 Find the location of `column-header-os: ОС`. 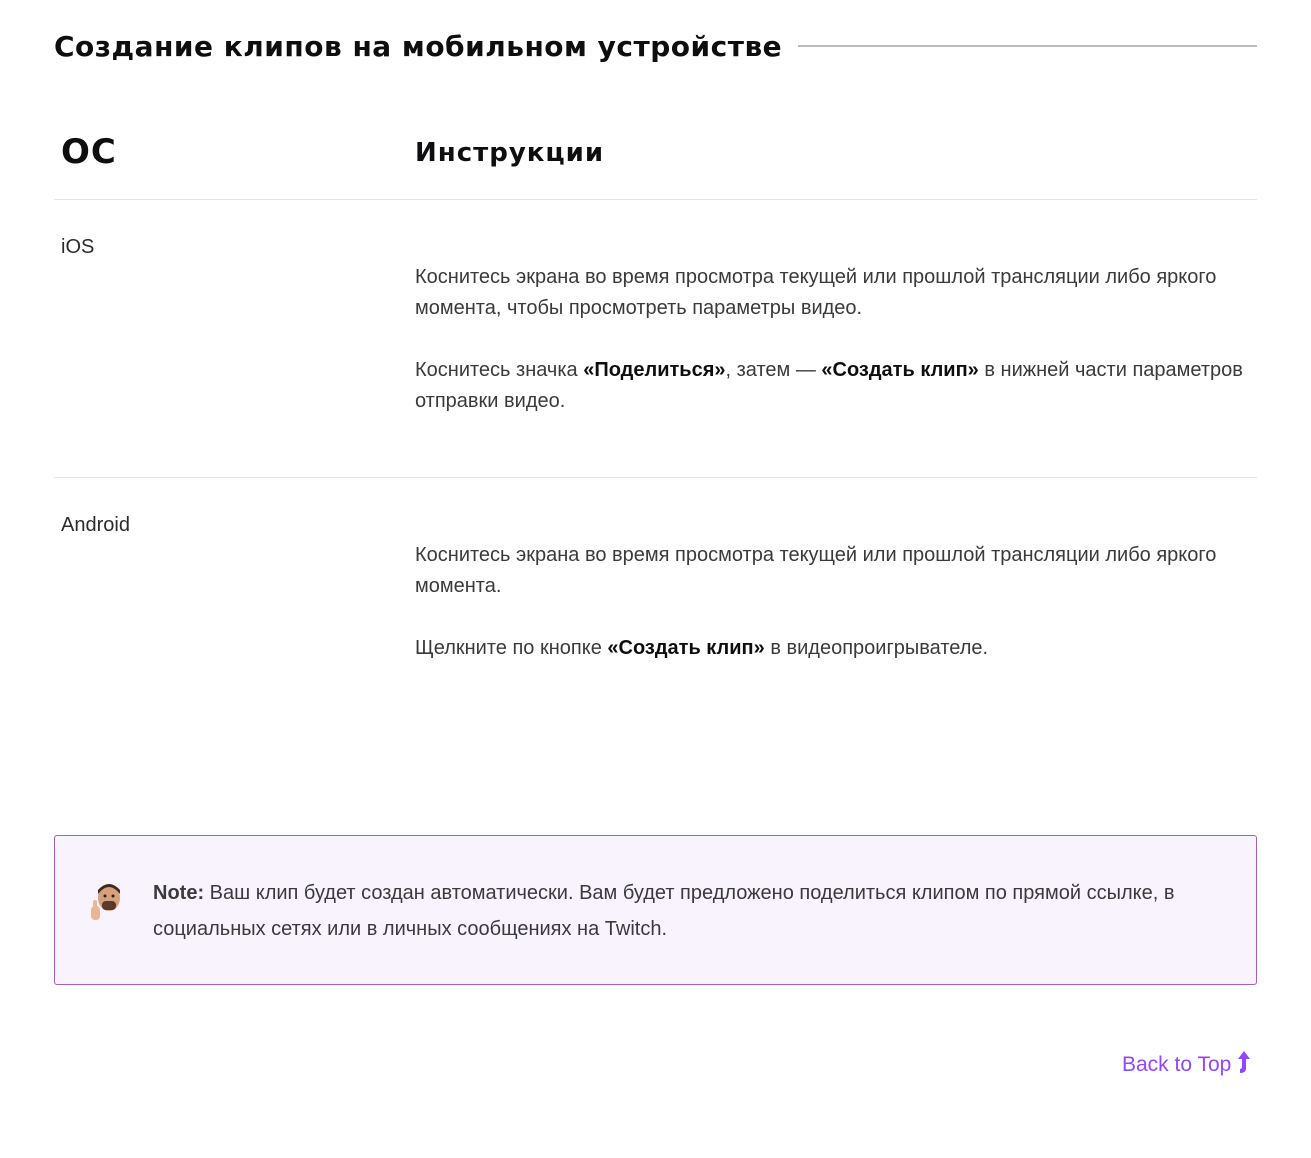

column-header-os: ОС is located at coordinates (89, 152).